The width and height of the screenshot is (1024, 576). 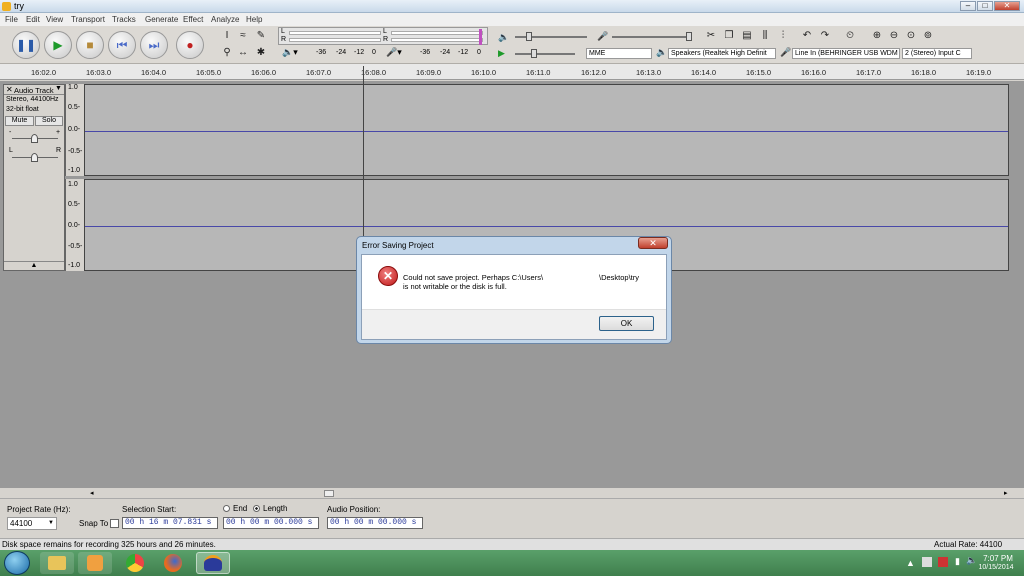 What do you see at coordinates (173, 563) in the screenshot?
I see `firefox-icon` at bounding box center [173, 563].